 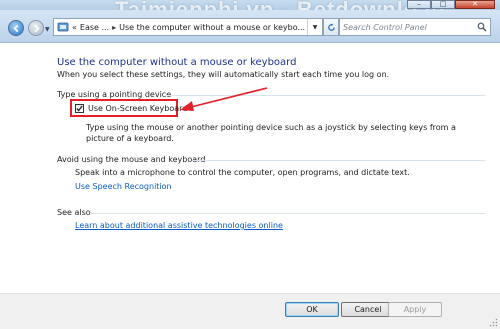 I want to click on on-screen-keyboard-checkbox, so click(x=79, y=108).